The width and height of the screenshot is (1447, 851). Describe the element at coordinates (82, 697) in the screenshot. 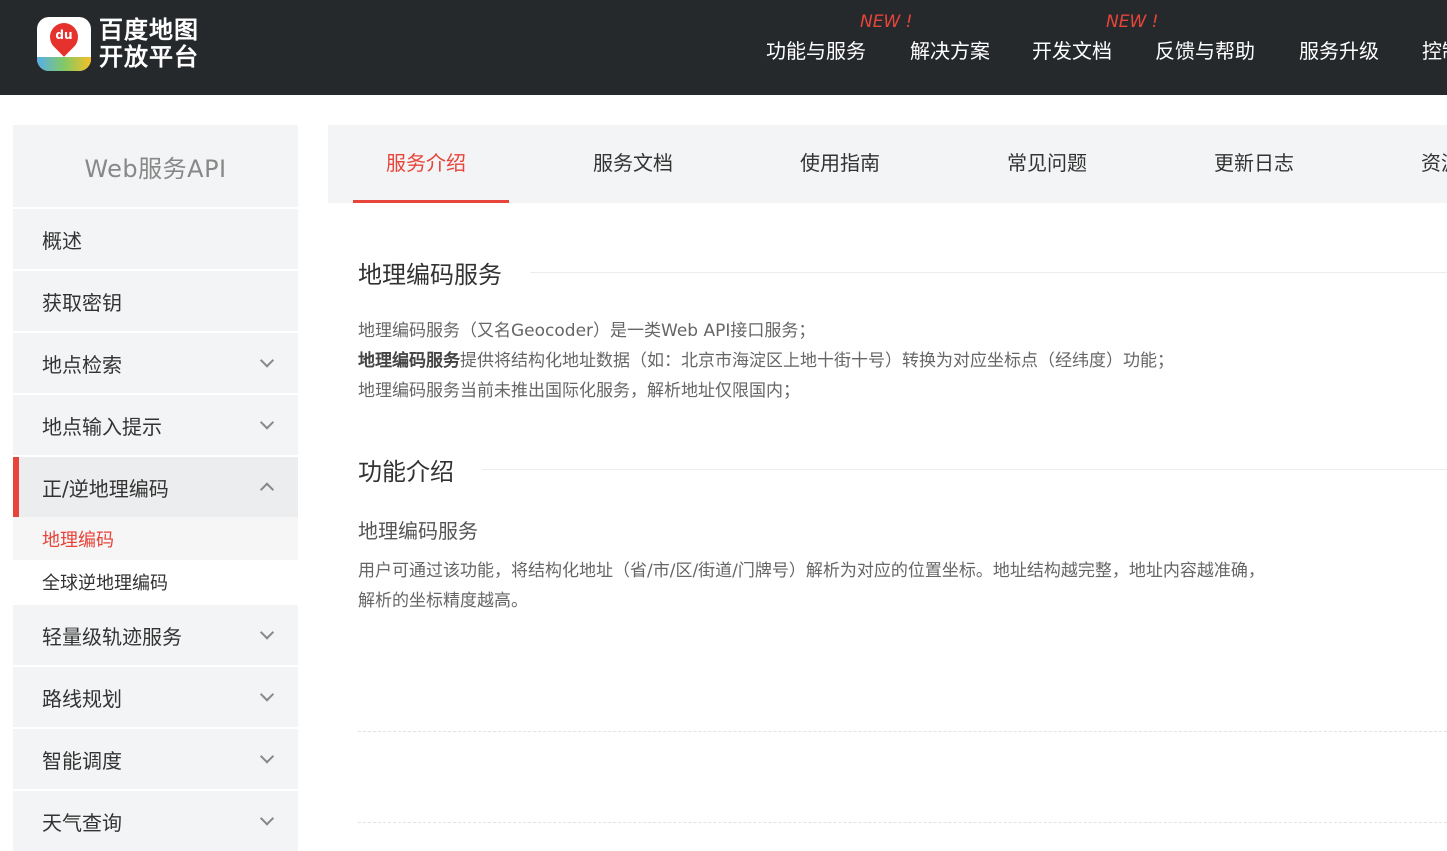

I see `sidebar-item-label: 路线规划` at that location.